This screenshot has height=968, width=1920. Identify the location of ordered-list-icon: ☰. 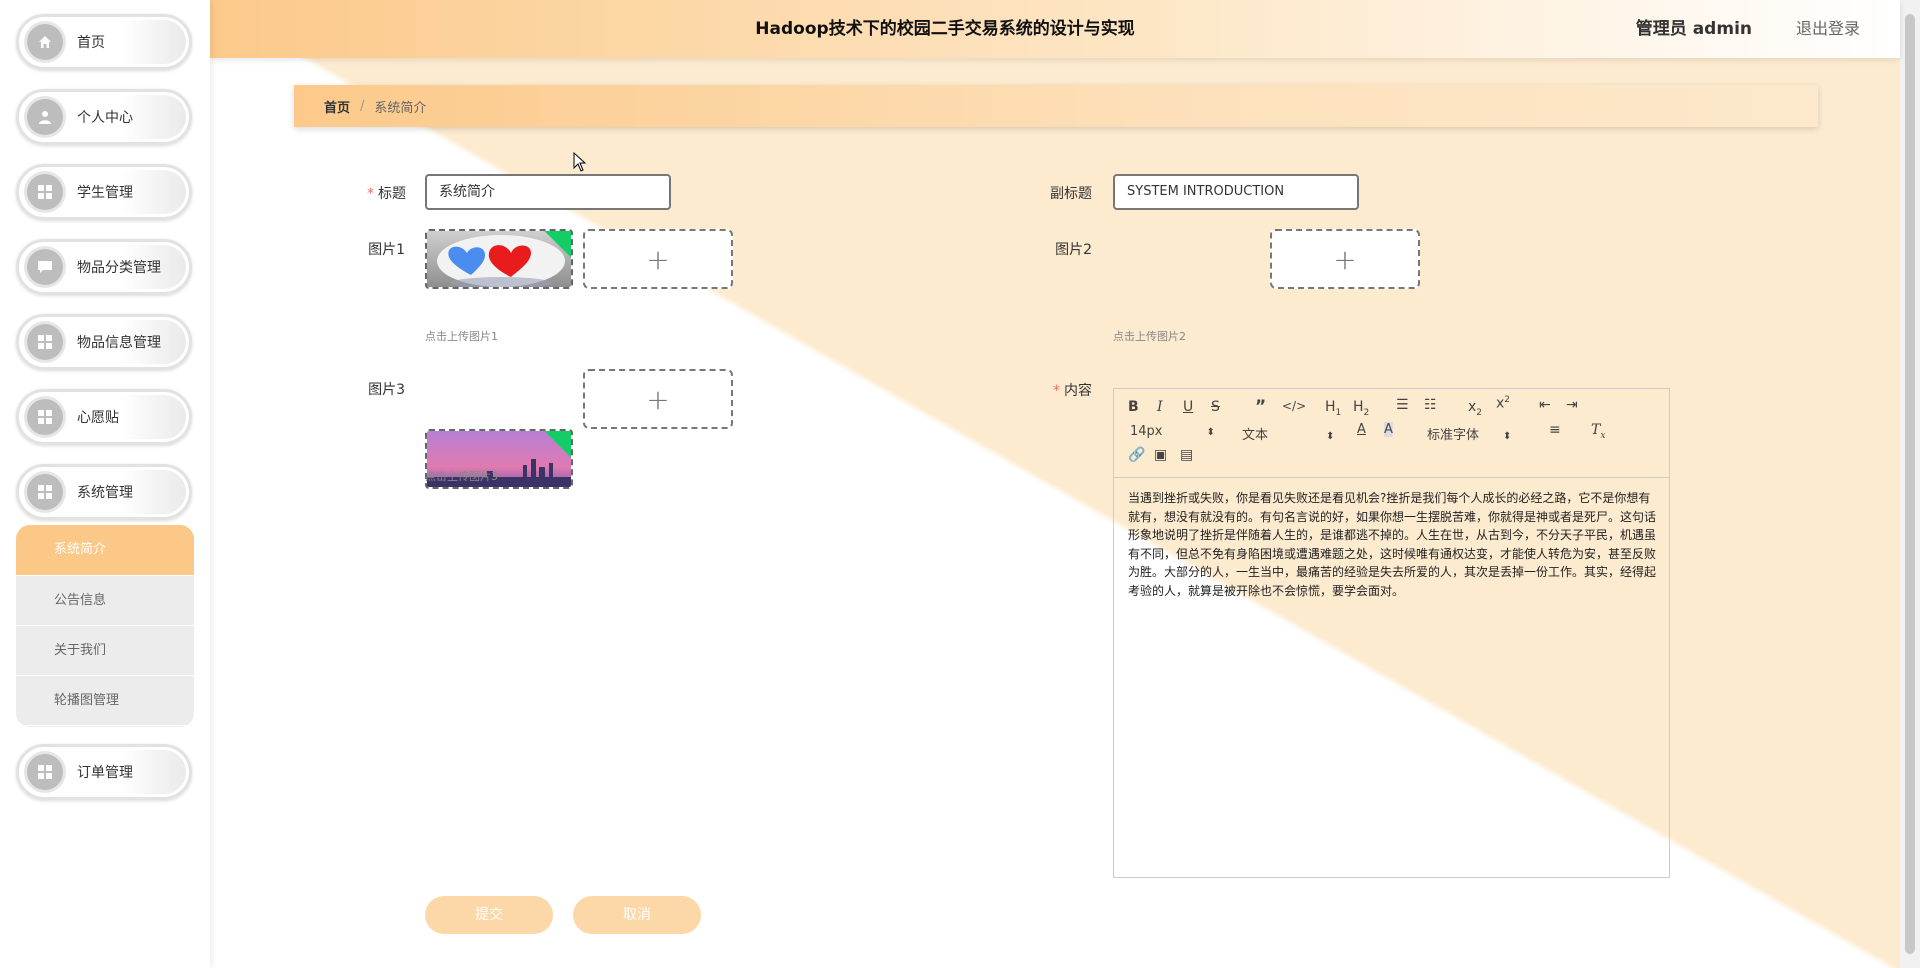
(1402, 405).